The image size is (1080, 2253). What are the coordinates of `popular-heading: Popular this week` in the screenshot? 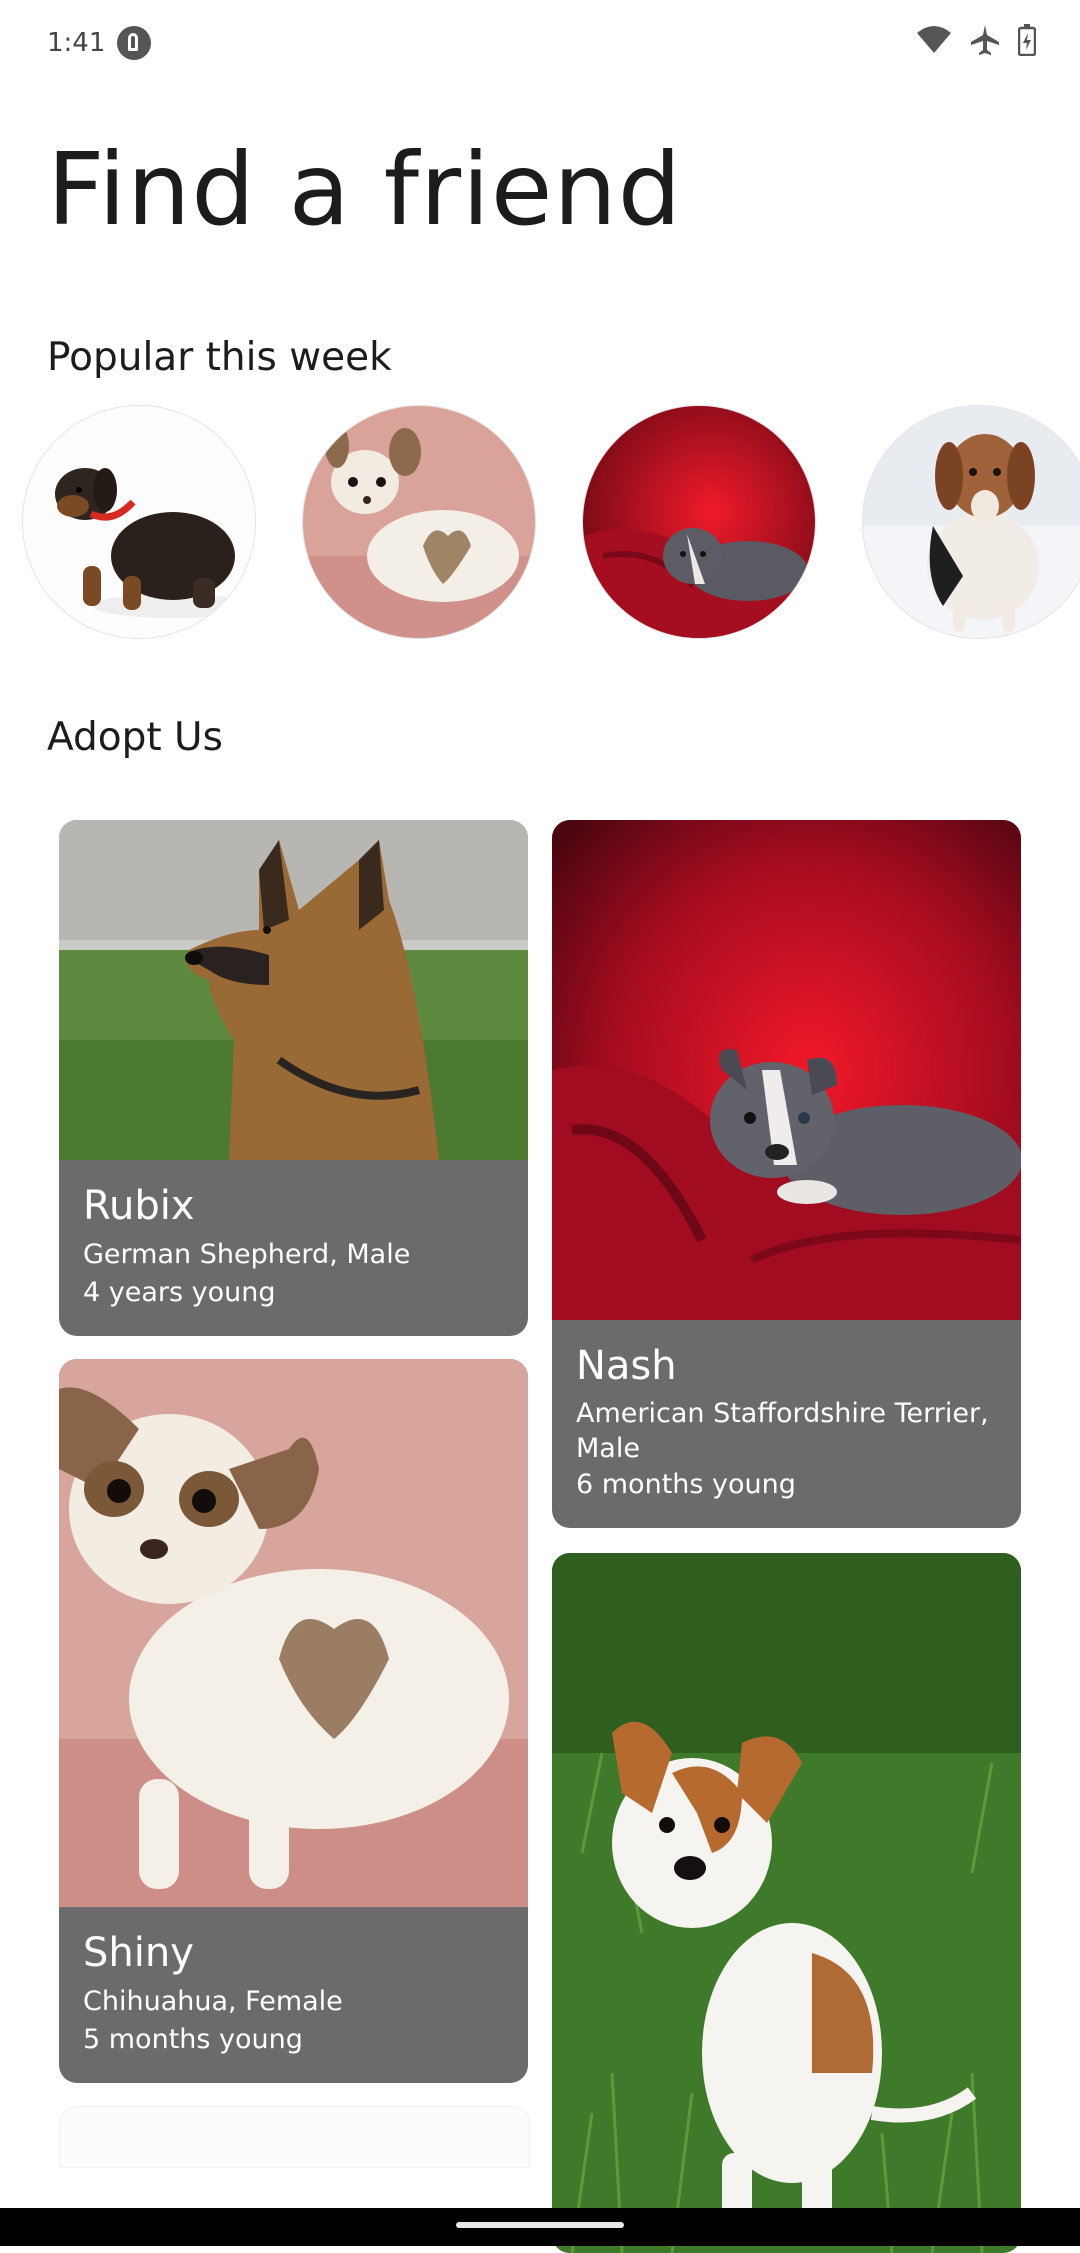 It's located at (219, 357).